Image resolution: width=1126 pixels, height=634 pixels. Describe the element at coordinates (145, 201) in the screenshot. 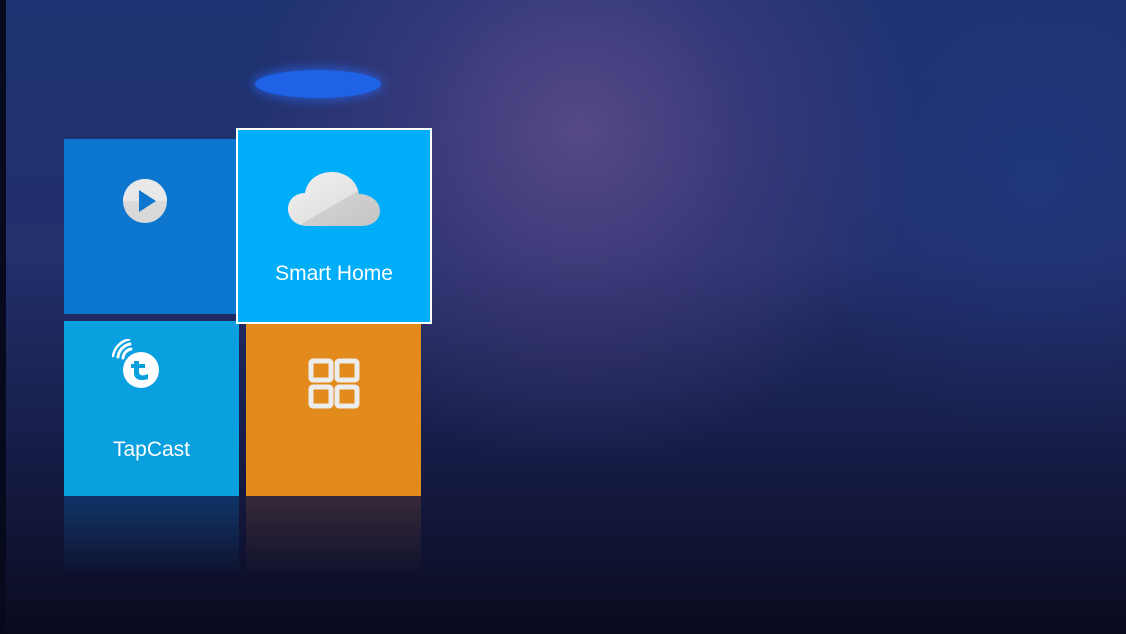

I see `play-icon` at that location.